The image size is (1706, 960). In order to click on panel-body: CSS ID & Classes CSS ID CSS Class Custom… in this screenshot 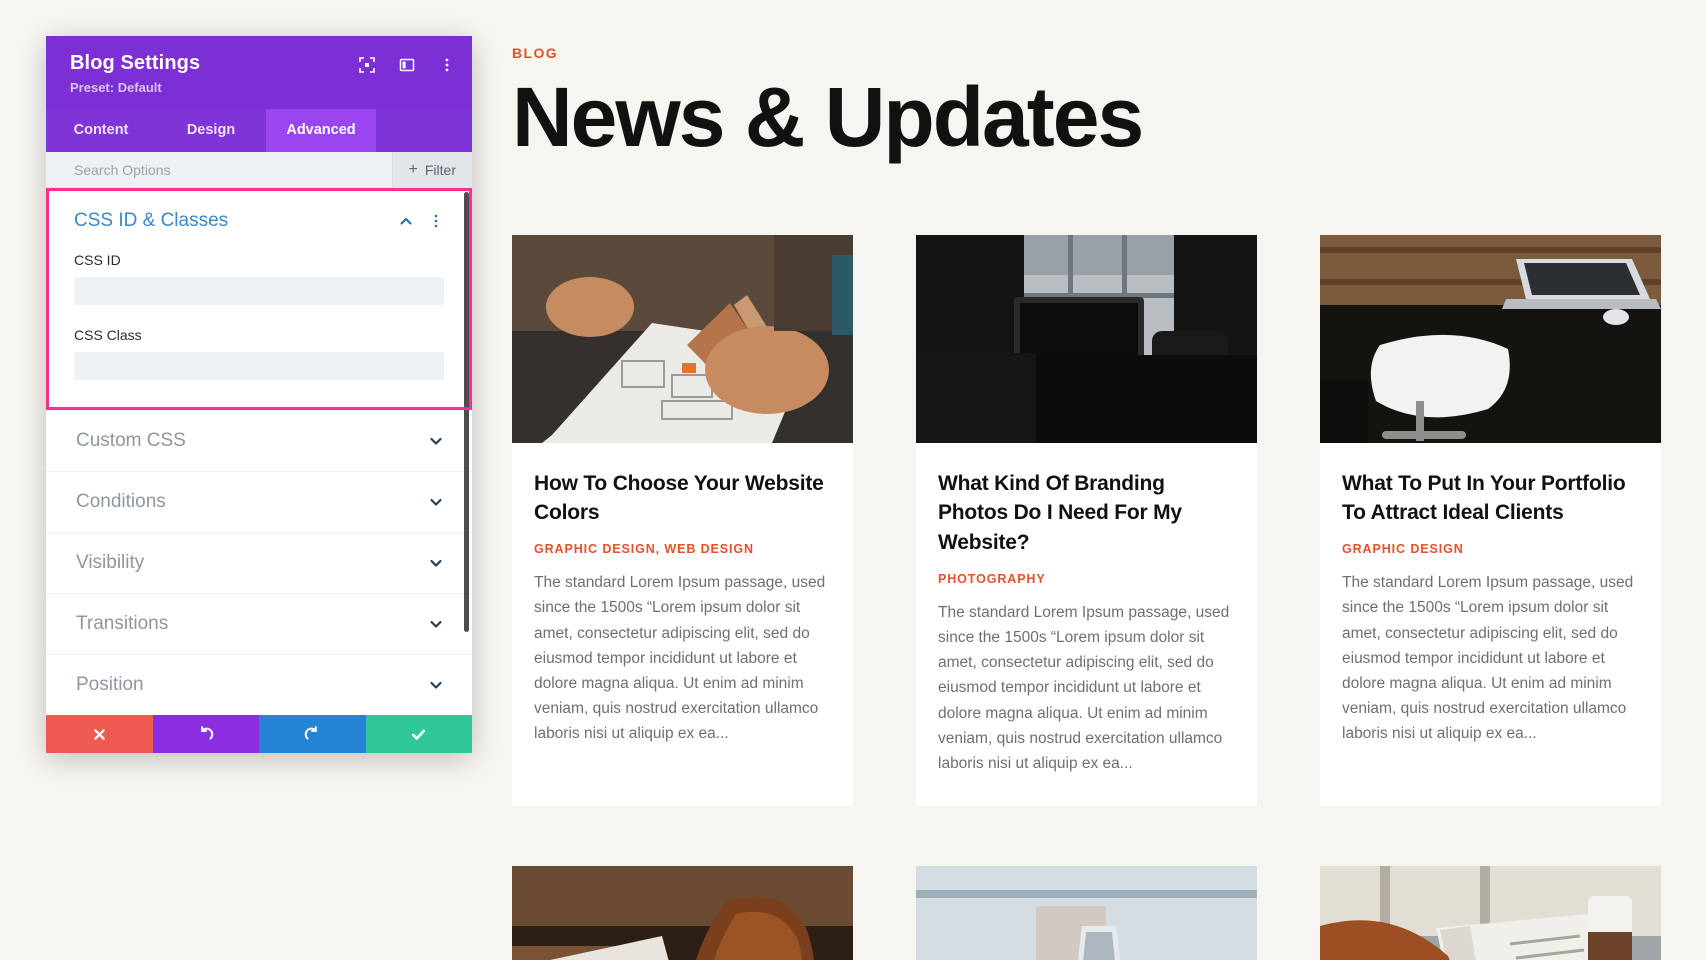, I will do `click(259, 451)`.